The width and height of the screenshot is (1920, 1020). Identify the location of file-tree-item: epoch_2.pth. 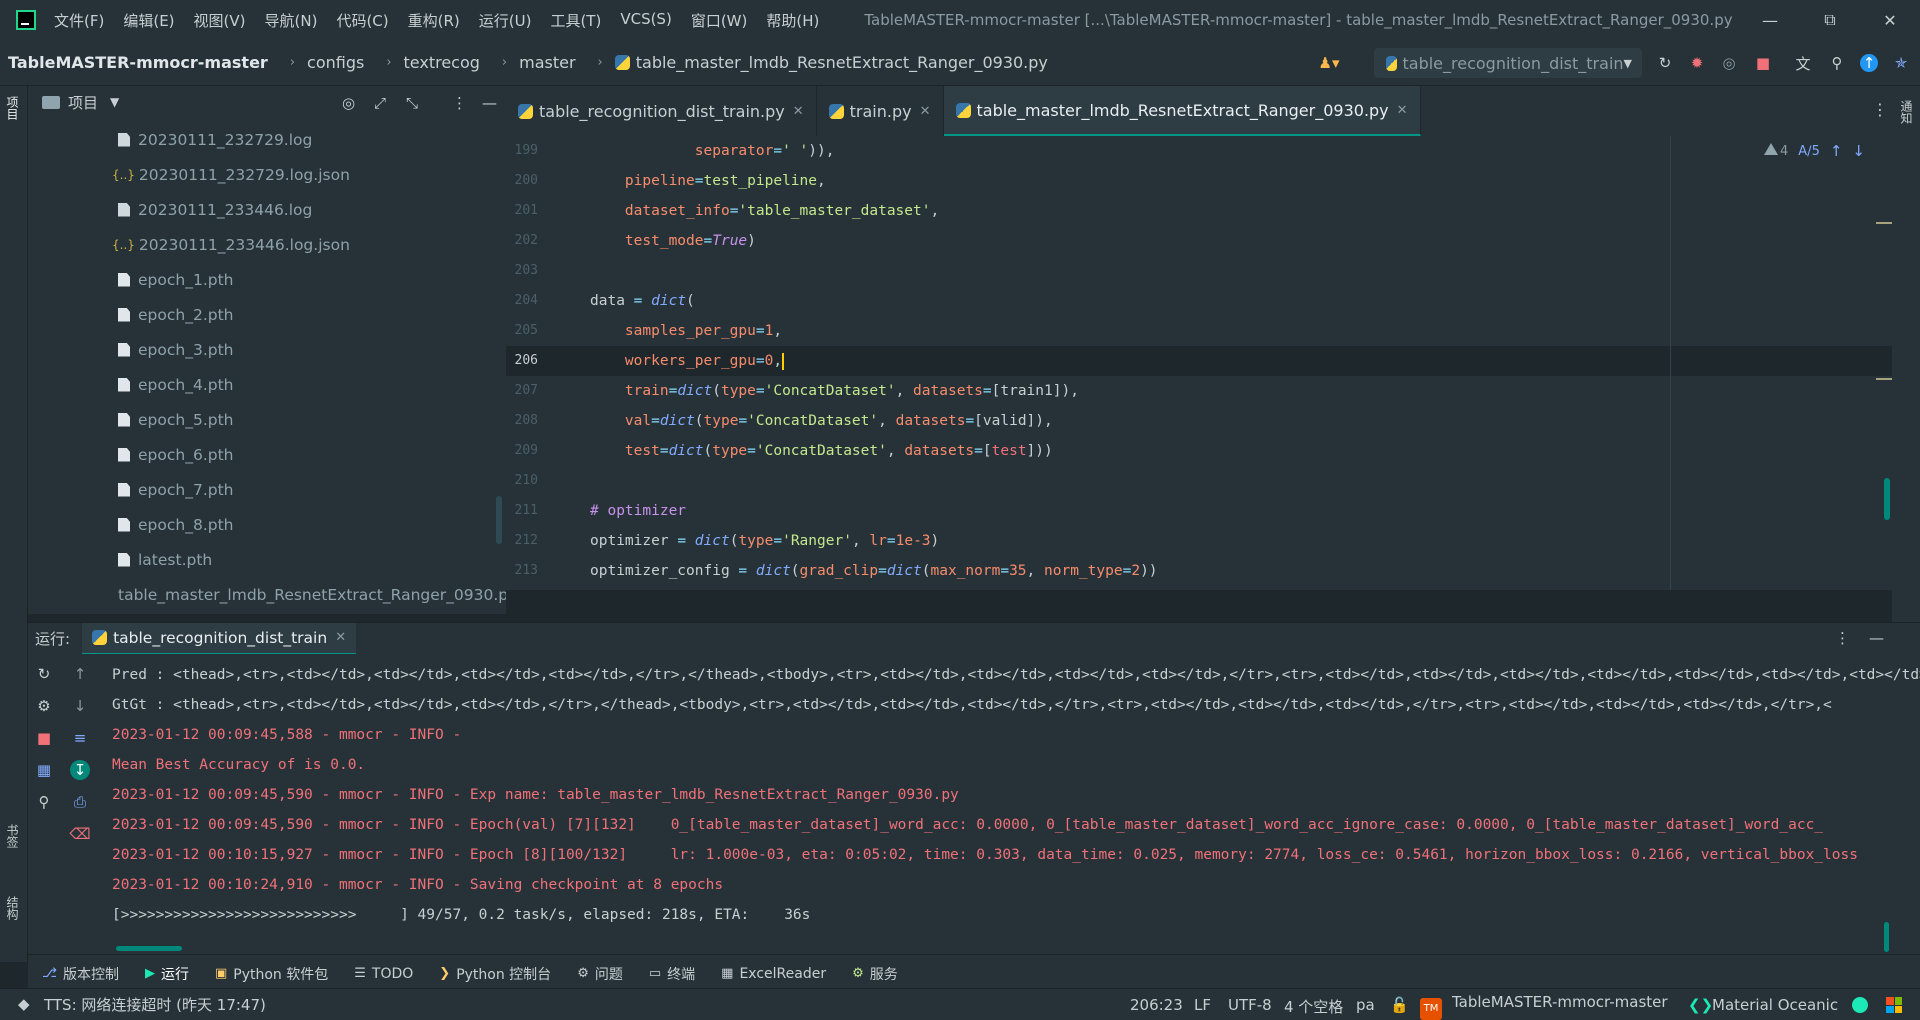
(267, 314).